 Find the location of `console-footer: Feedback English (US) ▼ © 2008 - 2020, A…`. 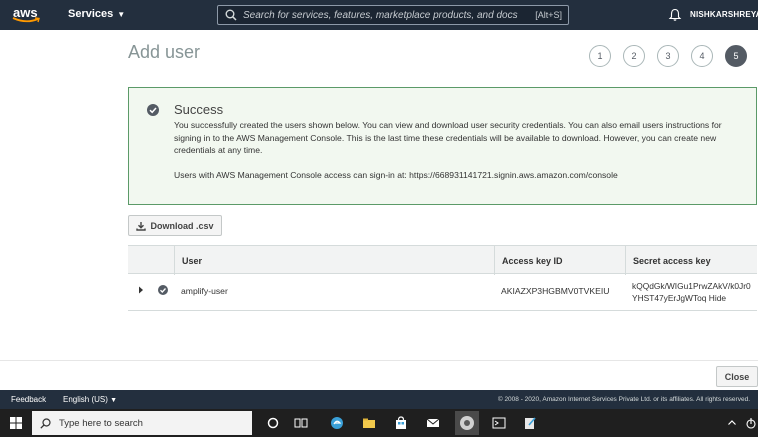

console-footer: Feedback English (US) ▼ © 2008 - 2020, A… is located at coordinates (379, 399).